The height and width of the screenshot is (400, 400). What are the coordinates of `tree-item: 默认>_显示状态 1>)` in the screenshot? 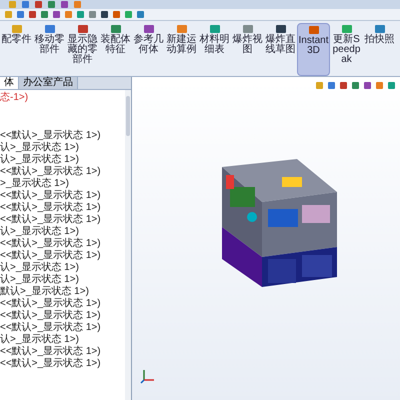 It's located at (62, 292).